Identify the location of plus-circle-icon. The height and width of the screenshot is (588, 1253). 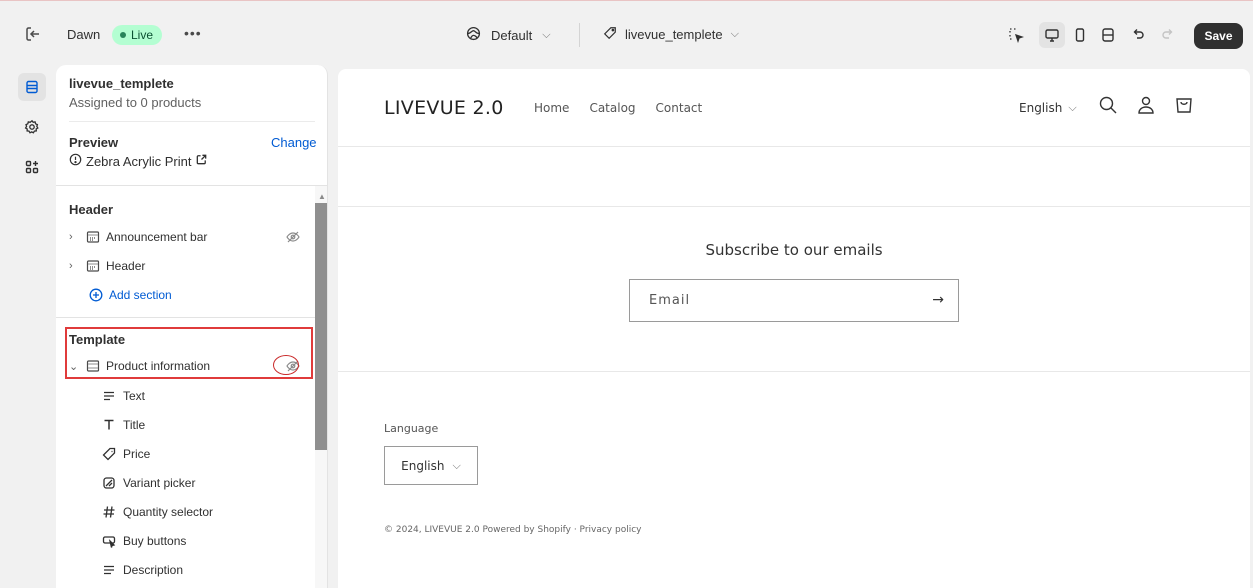
(96, 295).